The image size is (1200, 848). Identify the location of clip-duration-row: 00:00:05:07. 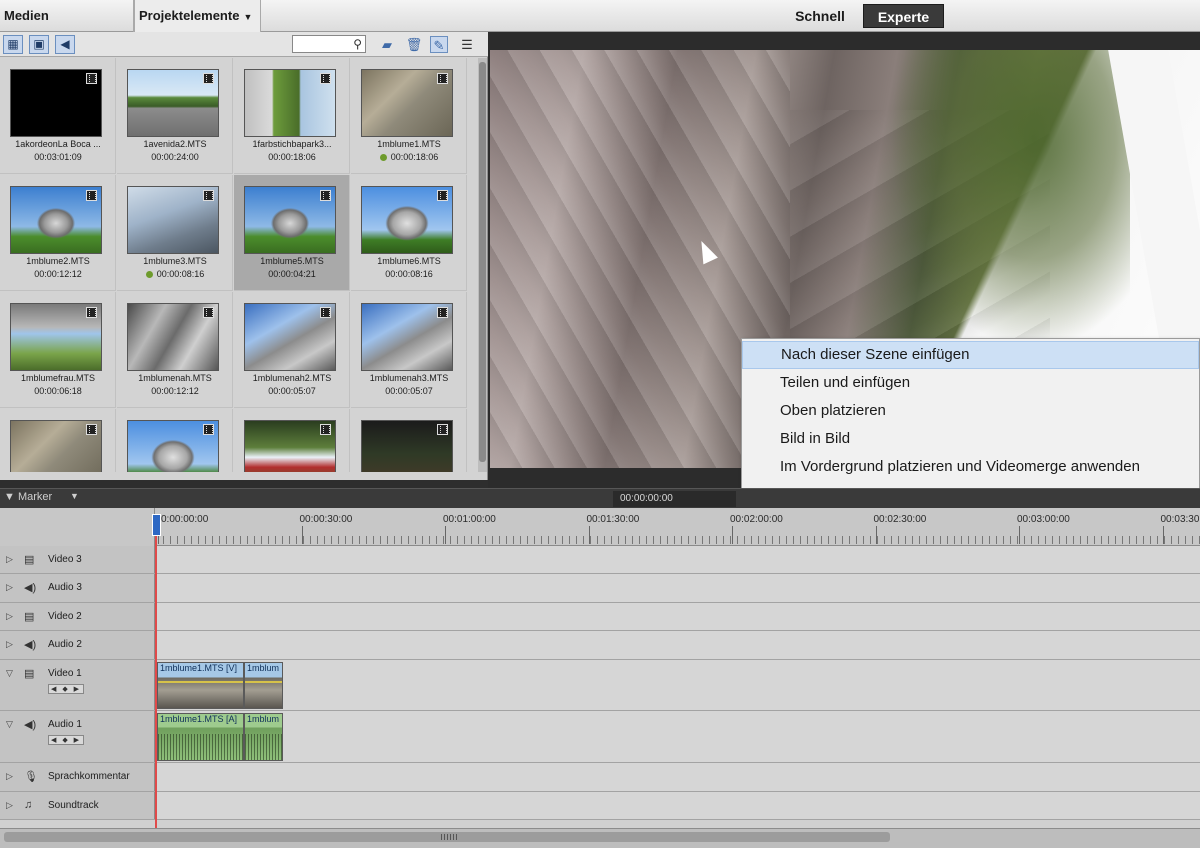
(409, 391).